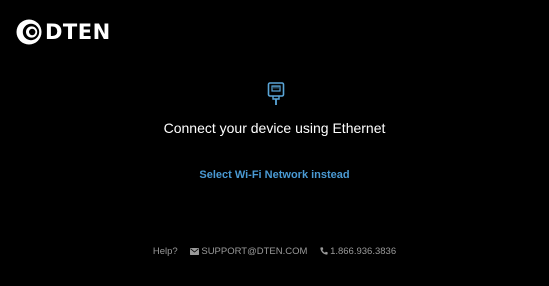 This screenshot has width=549, height=286. I want to click on page-title: Connect your device using Ethernet, so click(274, 128).